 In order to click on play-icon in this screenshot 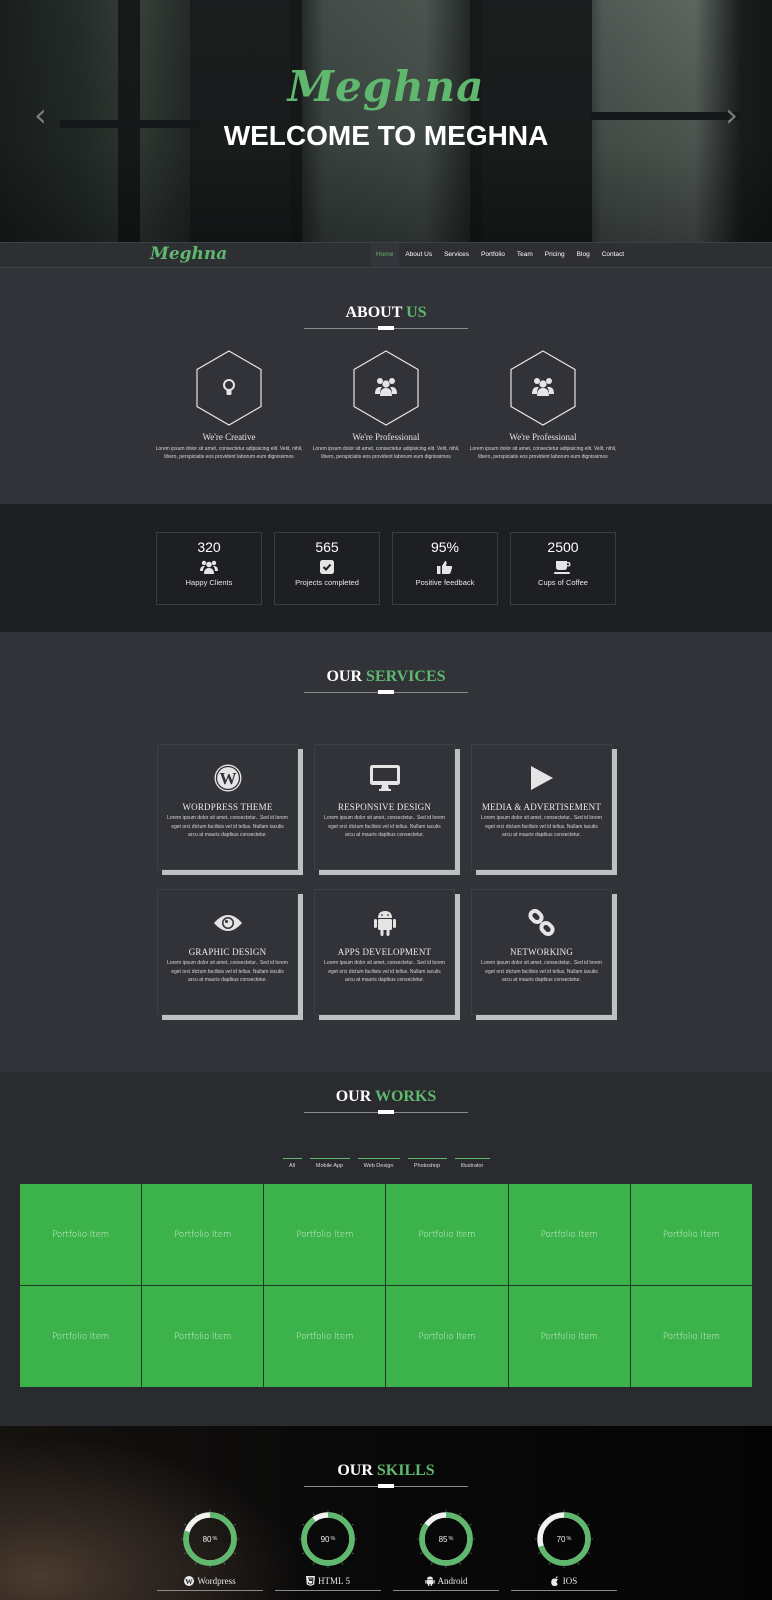, I will do `click(541, 778)`.